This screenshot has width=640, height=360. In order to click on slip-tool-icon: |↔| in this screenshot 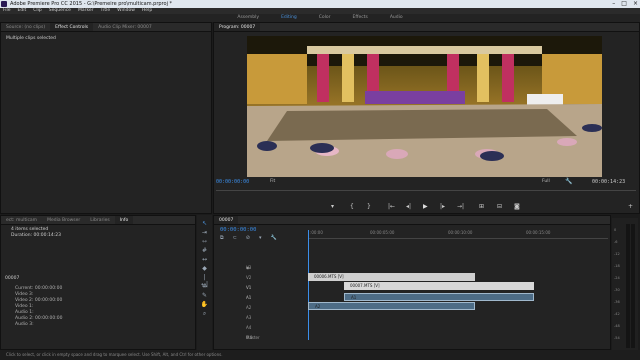, I will do `click(204, 281)`.